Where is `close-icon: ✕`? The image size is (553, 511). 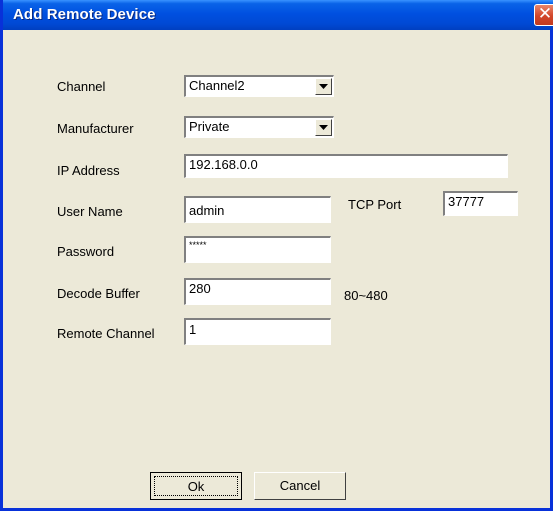
close-icon: ✕ is located at coordinates (545, 14).